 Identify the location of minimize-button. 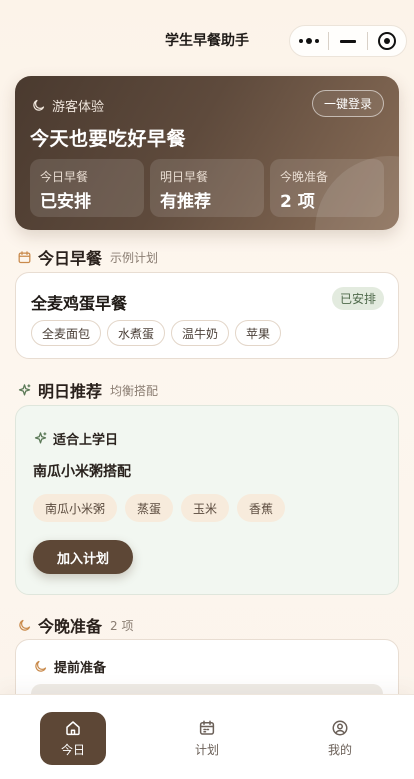
(348, 41).